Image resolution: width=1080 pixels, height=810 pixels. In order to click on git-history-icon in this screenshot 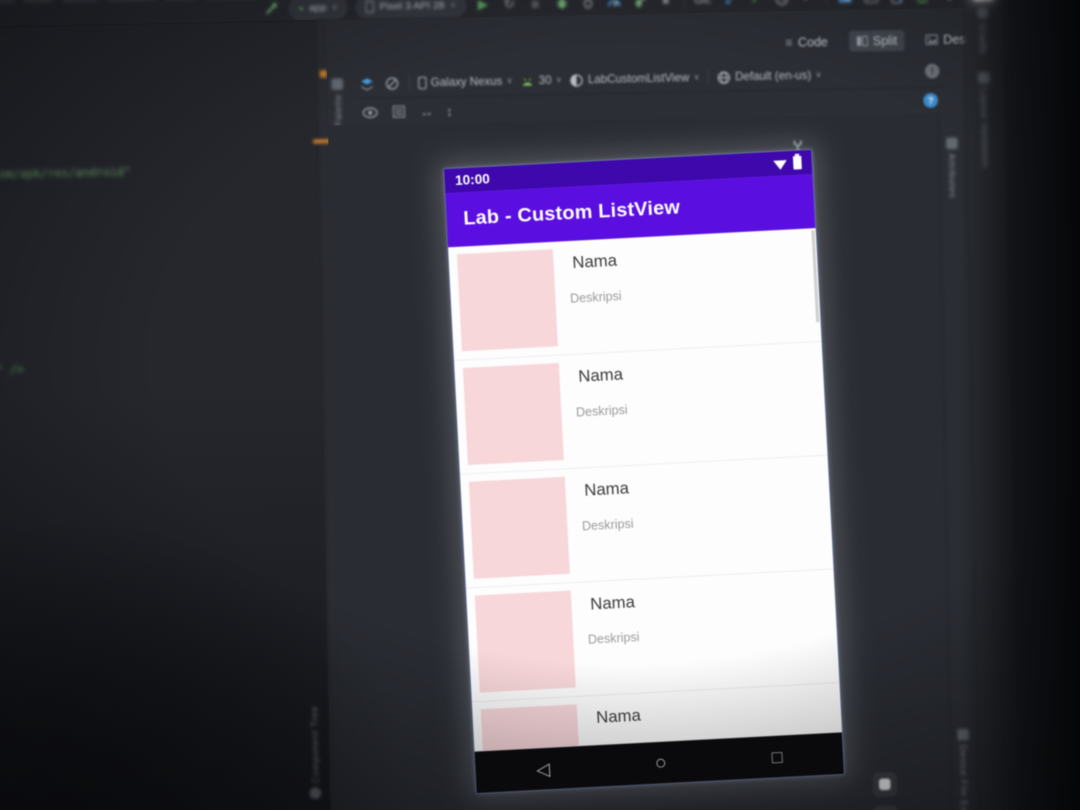, I will do `click(782, 3)`.